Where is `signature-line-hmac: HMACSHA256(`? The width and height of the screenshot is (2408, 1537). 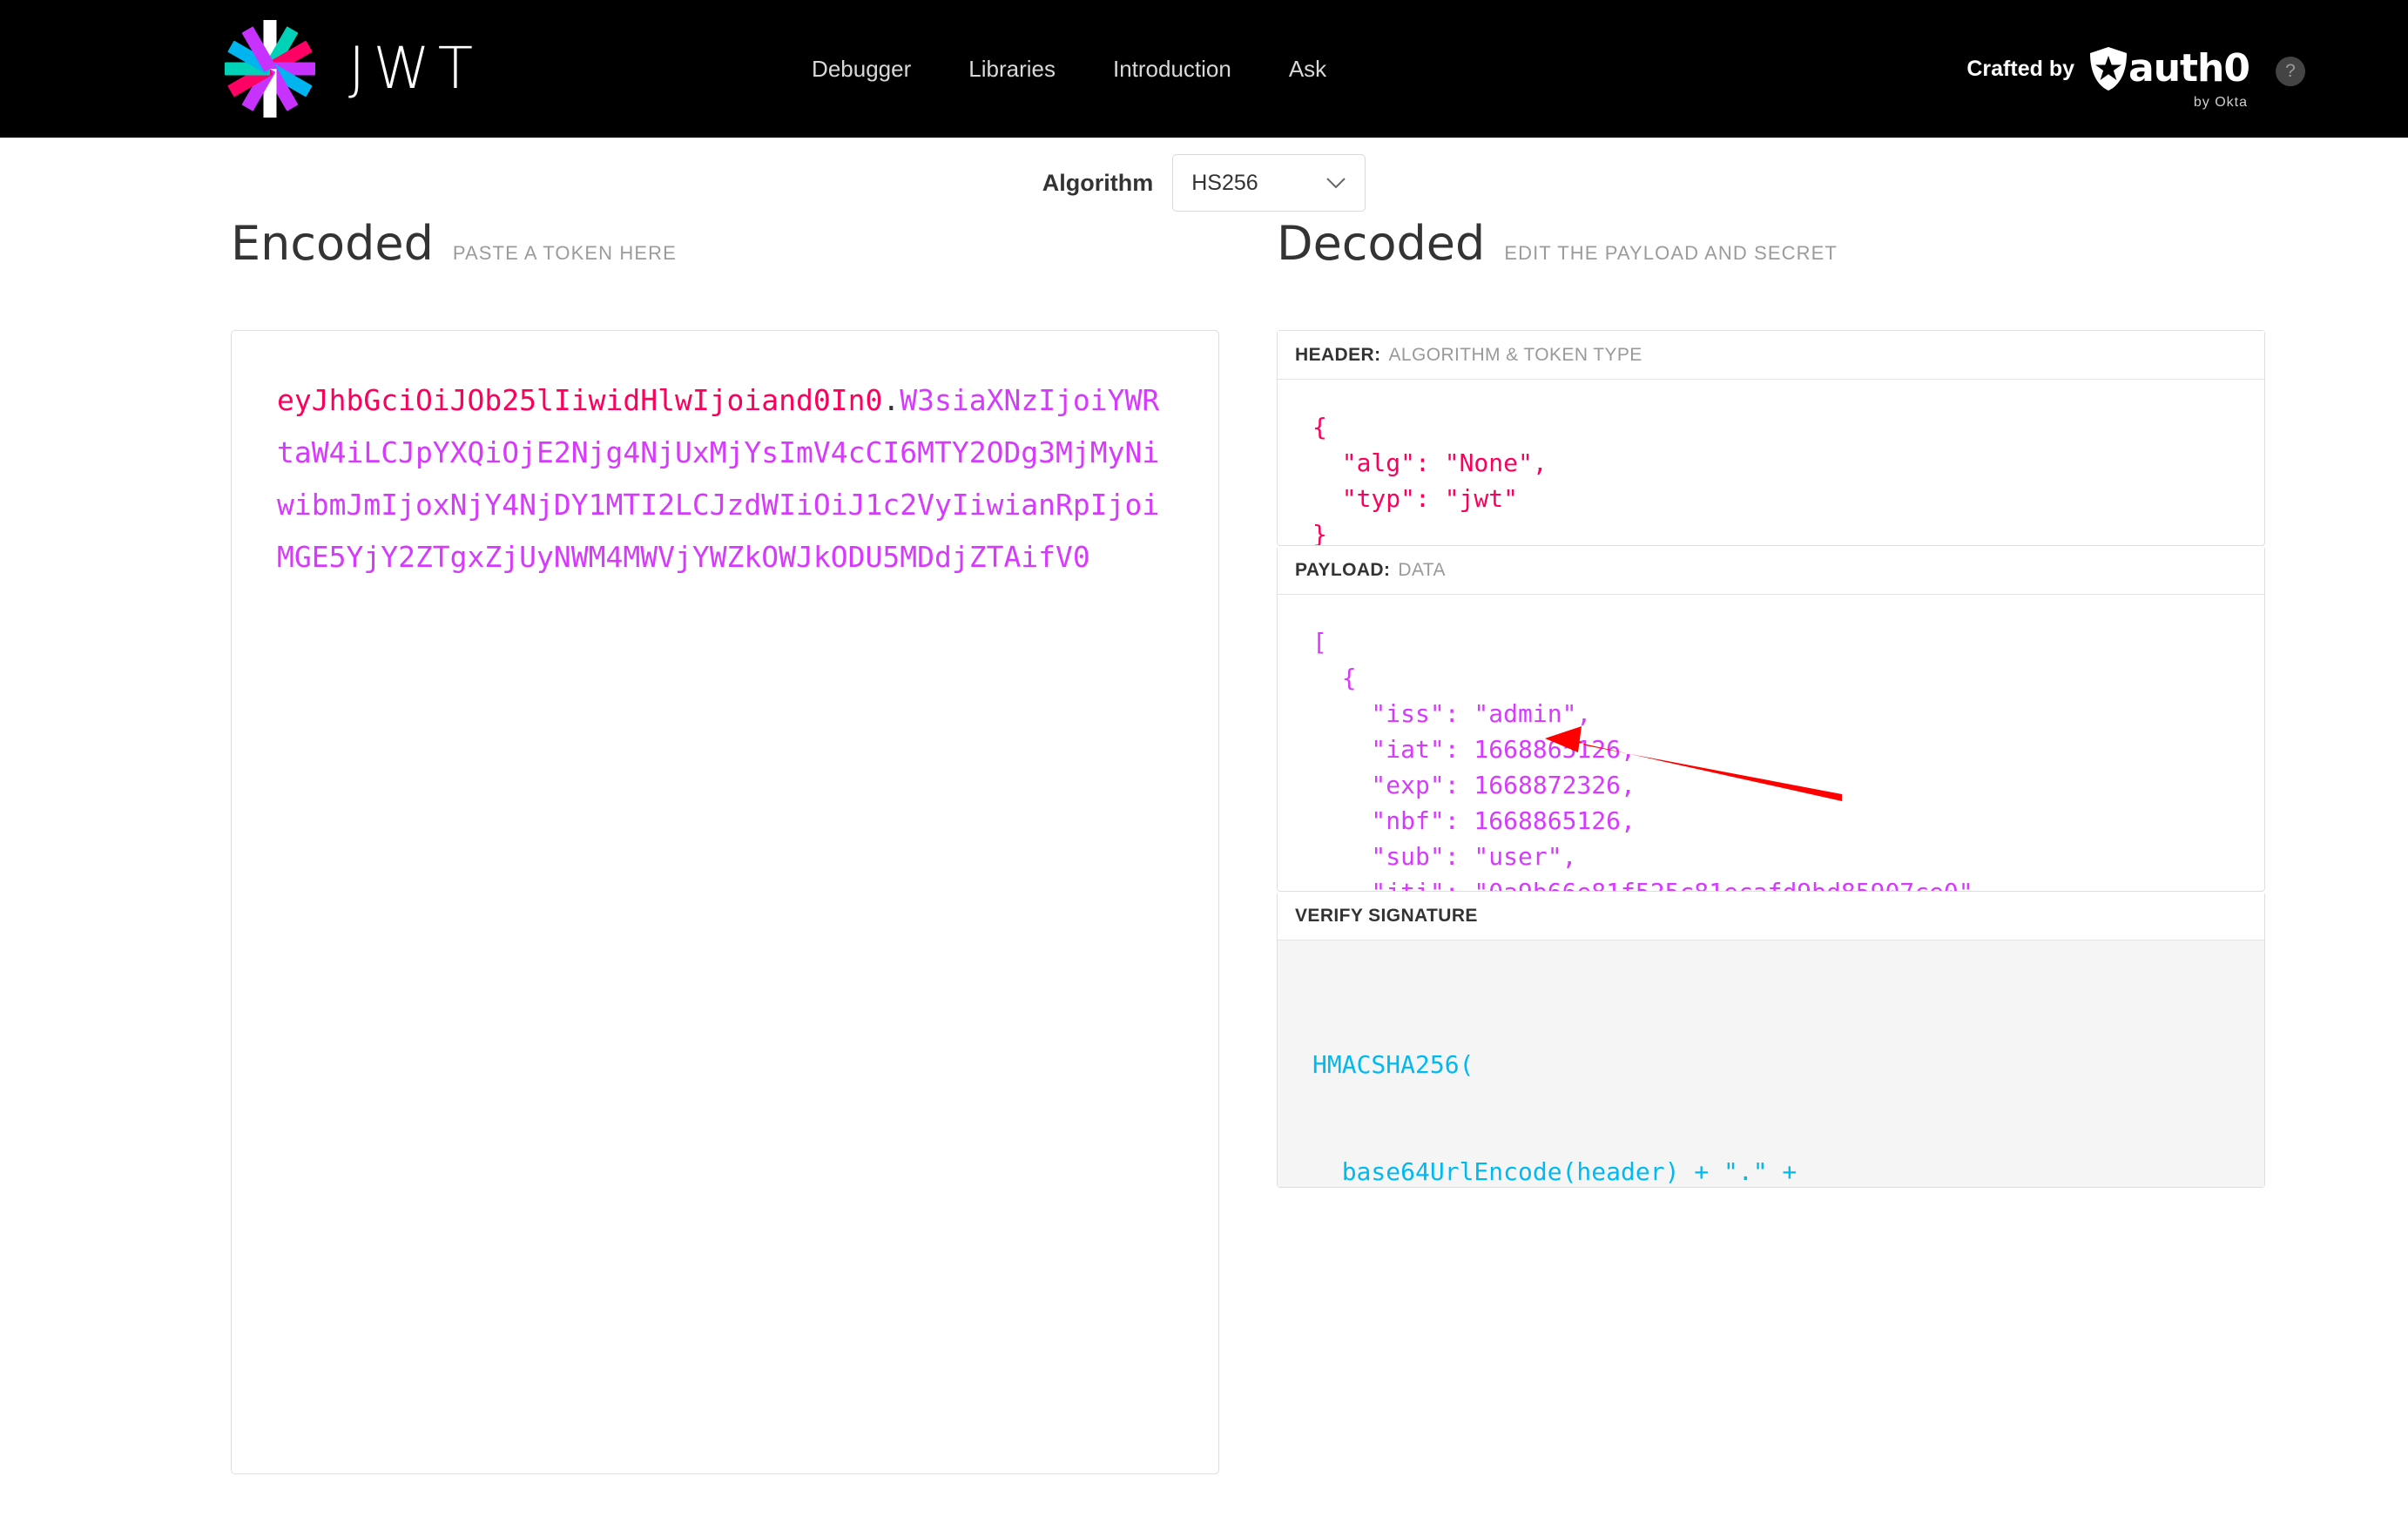
signature-line-hmac: HMACSHA256( is located at coordinates (1393, 1064).